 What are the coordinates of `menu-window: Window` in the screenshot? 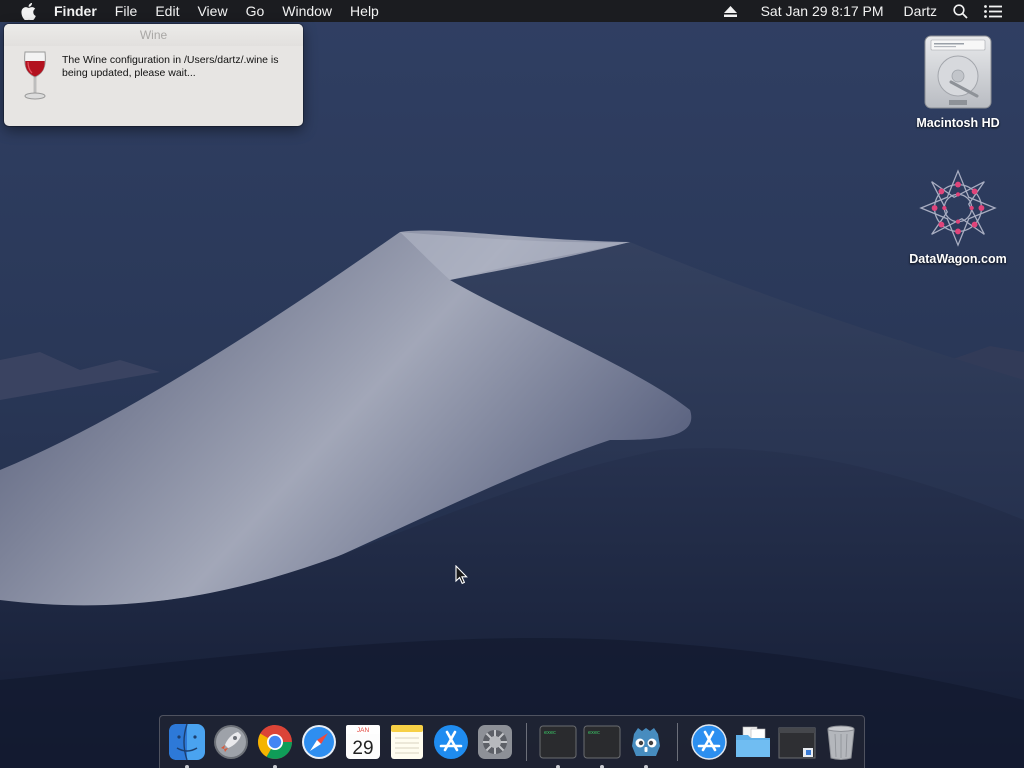 It's located at (307, 11).